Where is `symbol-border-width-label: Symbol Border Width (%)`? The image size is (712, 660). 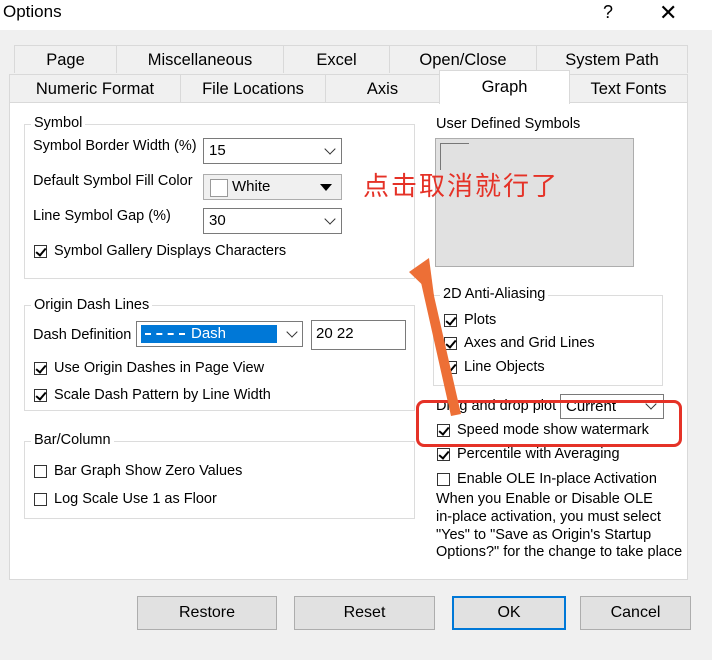 symbol-border-width-label: Symbol Border Width (%) is located at coordinates (115, 146).